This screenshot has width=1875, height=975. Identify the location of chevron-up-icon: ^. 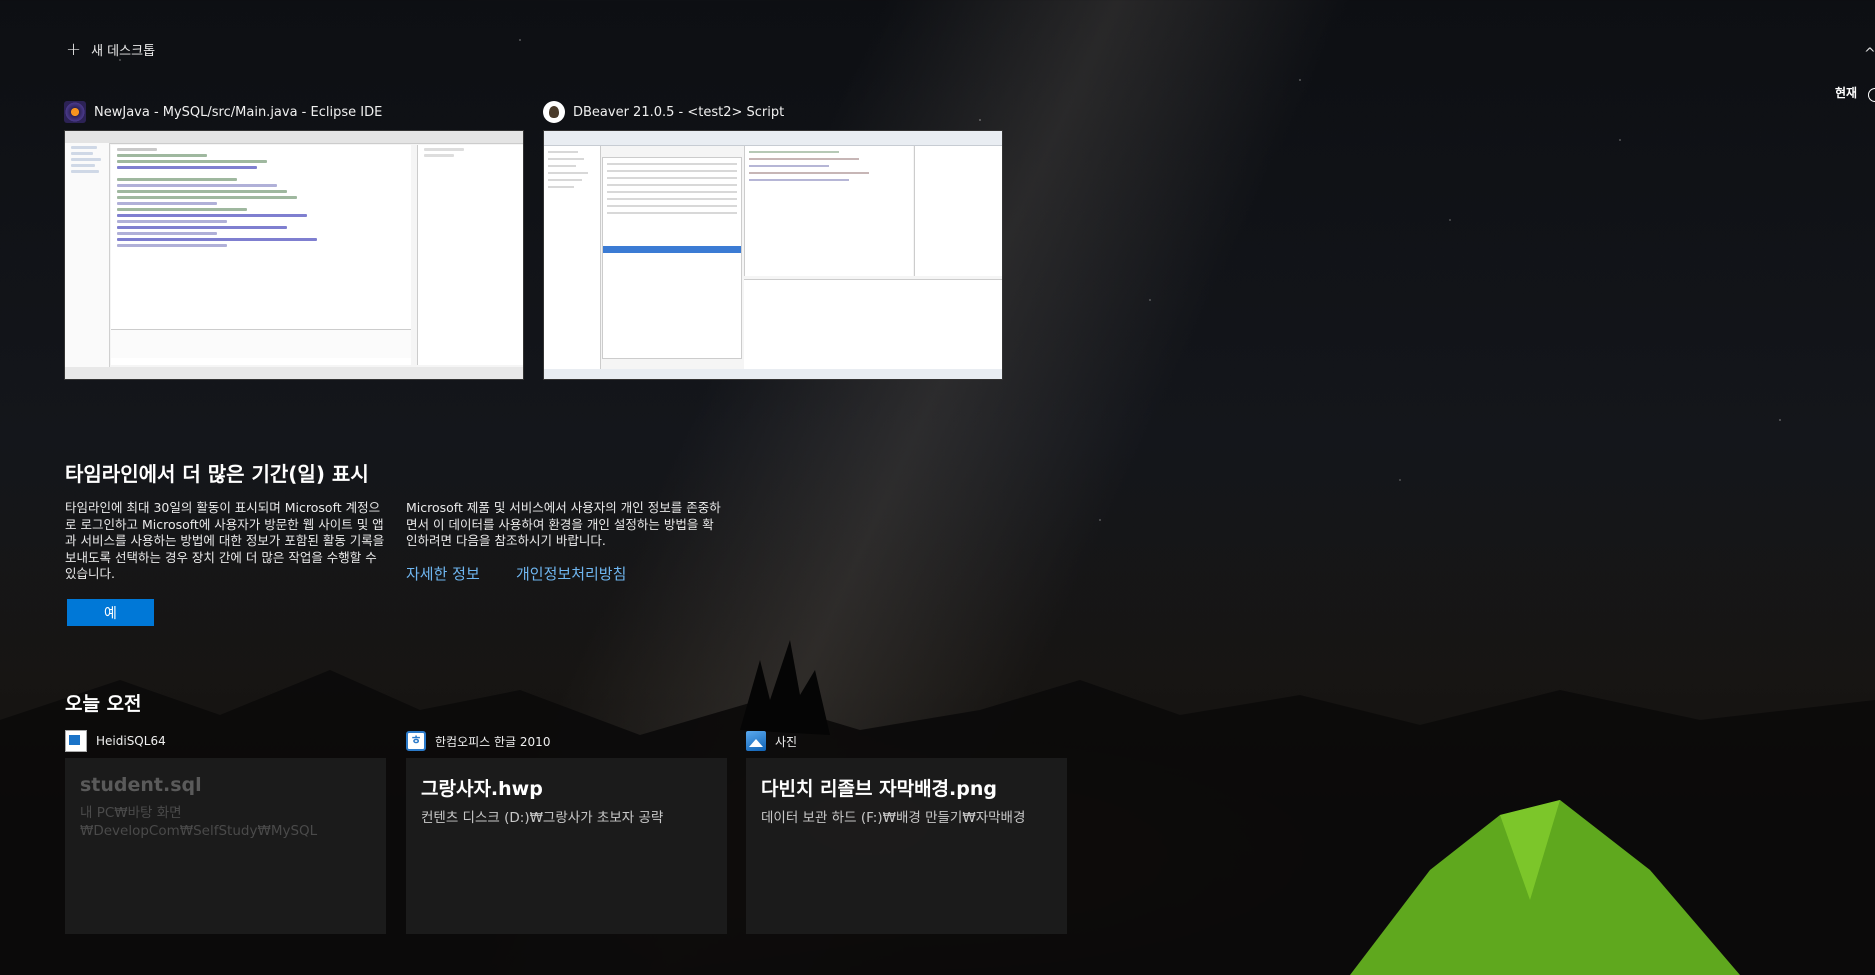
(1869, 54).